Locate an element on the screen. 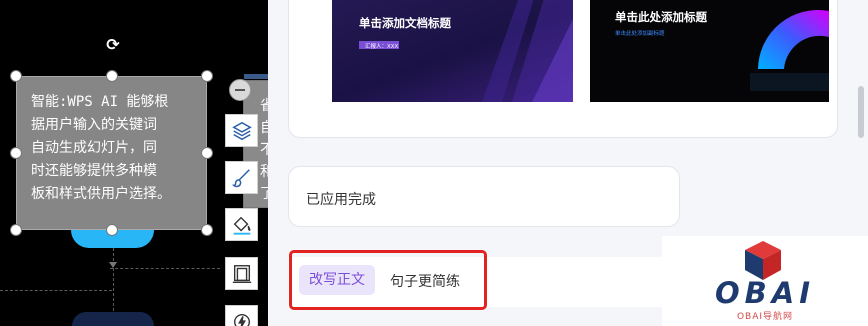 The height and width of the screenshot is (326, 868). status-text: 已应用完成 is located at coordinates (341, 200).